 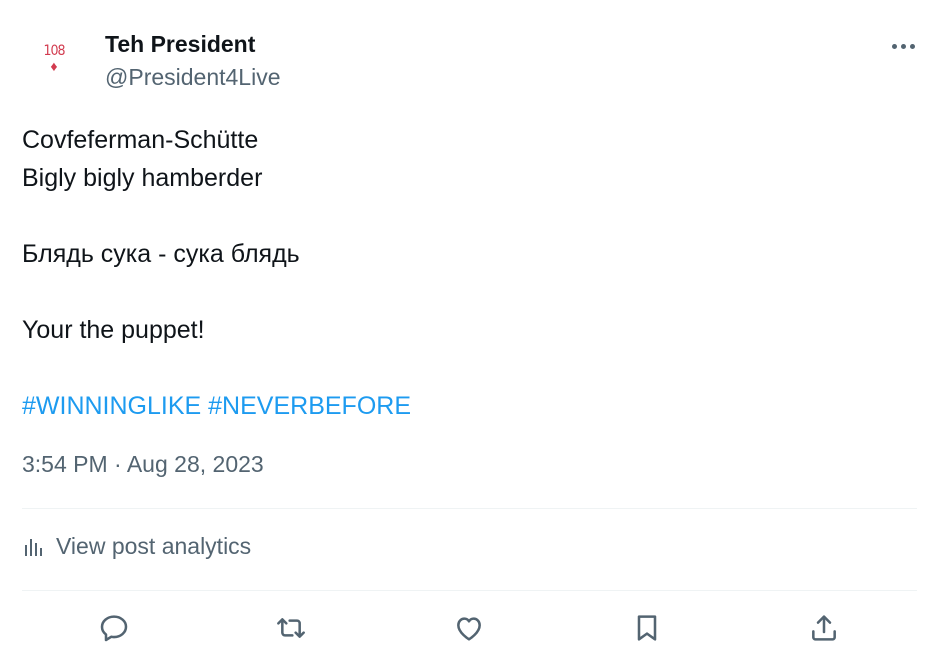 What do you see at coordinates (54, 51) in the screenshot?
I see `avatar-rank-text: 108` at bounding box center [54, 51].